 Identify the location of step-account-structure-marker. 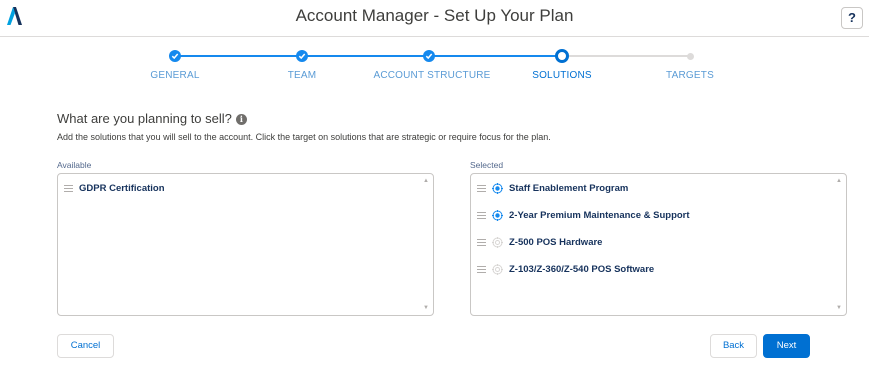
(429, 56).